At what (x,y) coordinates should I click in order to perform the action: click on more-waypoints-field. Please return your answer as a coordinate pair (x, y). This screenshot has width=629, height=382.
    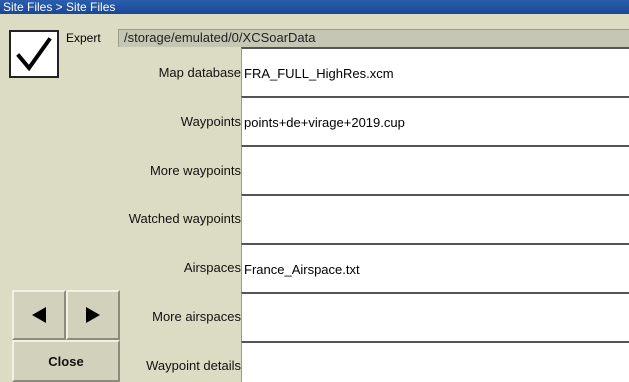
    Looking at the image, I should click on (435, 169).